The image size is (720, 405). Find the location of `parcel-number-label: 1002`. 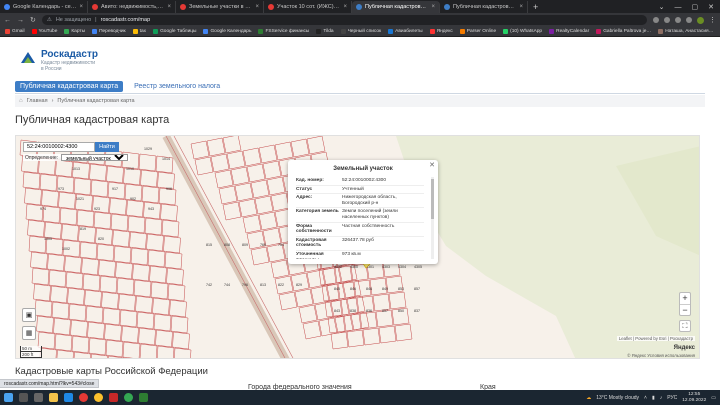

parcel-number-label: 1002 is located at coordinates (66, 249).